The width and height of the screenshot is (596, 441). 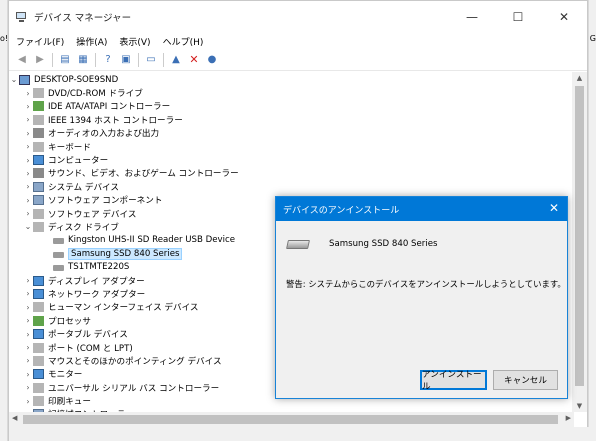 I want to click on ide-icon, so click(x=38, y=106).